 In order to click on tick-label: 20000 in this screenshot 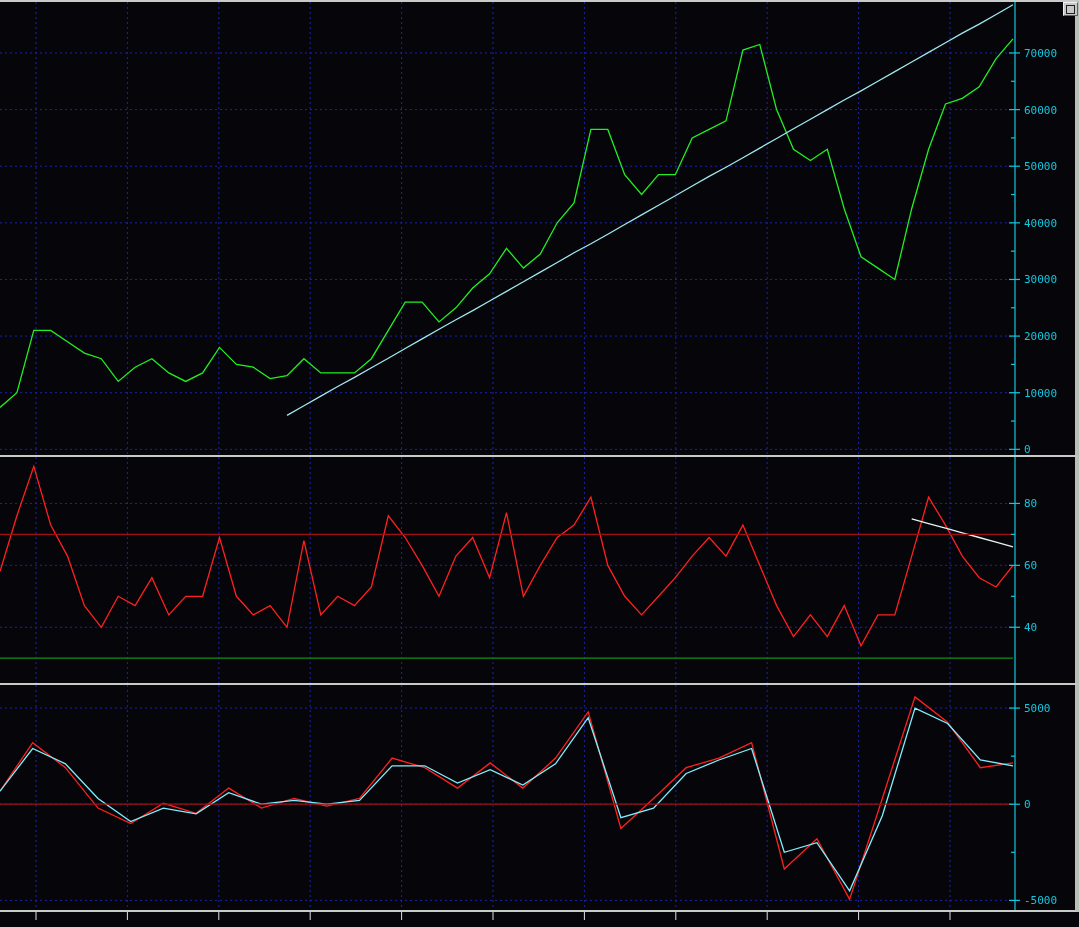, I will do `click(1041, 337)`.